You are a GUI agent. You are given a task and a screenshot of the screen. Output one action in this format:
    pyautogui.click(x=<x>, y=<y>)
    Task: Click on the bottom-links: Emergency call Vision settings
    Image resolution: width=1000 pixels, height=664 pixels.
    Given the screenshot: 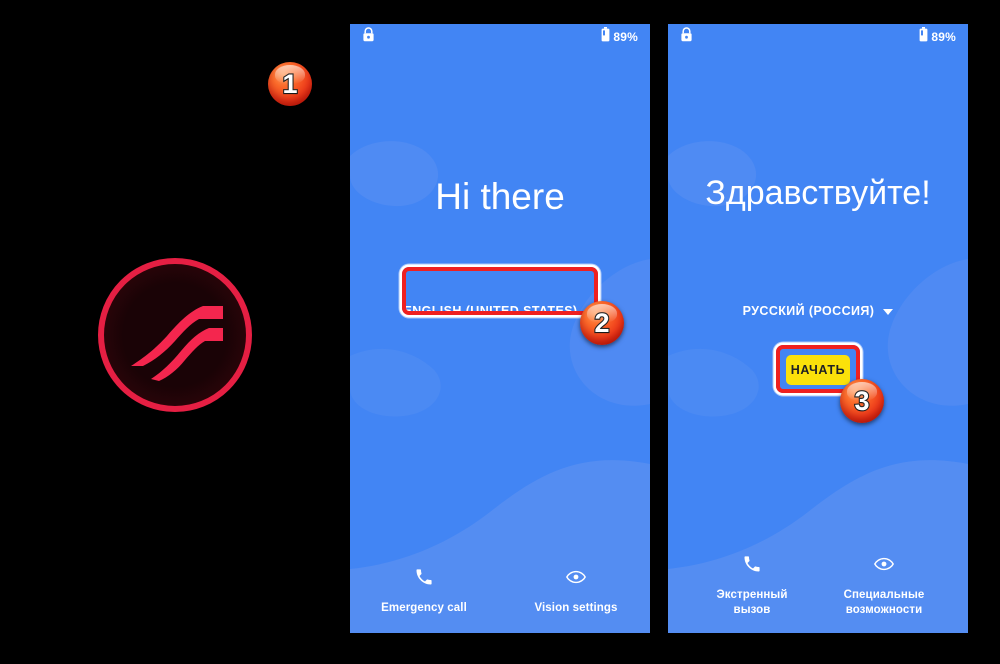 What is the action you would take?
    pyautogui.click(x=500, y=591)
    